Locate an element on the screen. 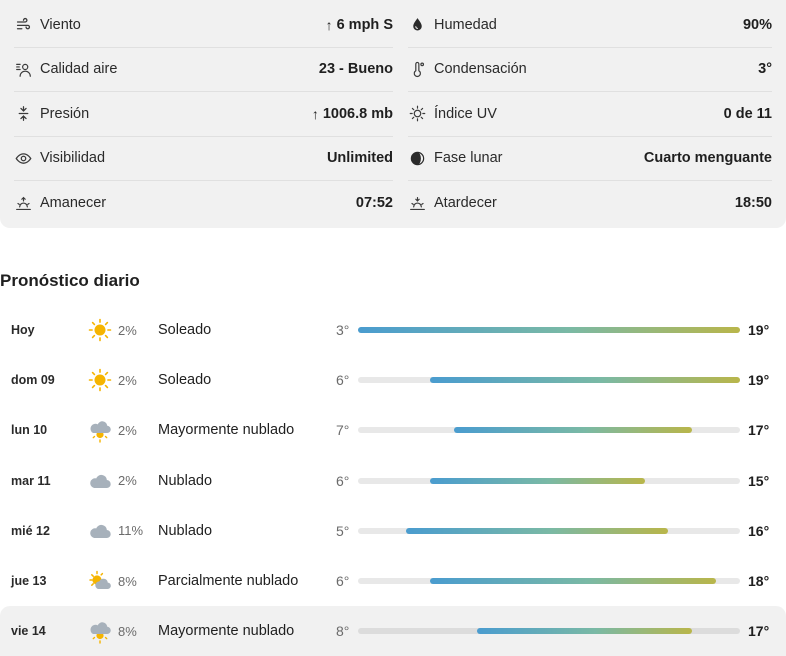 The width and height of the screenshot is (786, 656). detail-value-text: 0 de 11 is located at coordinates (747, 113).